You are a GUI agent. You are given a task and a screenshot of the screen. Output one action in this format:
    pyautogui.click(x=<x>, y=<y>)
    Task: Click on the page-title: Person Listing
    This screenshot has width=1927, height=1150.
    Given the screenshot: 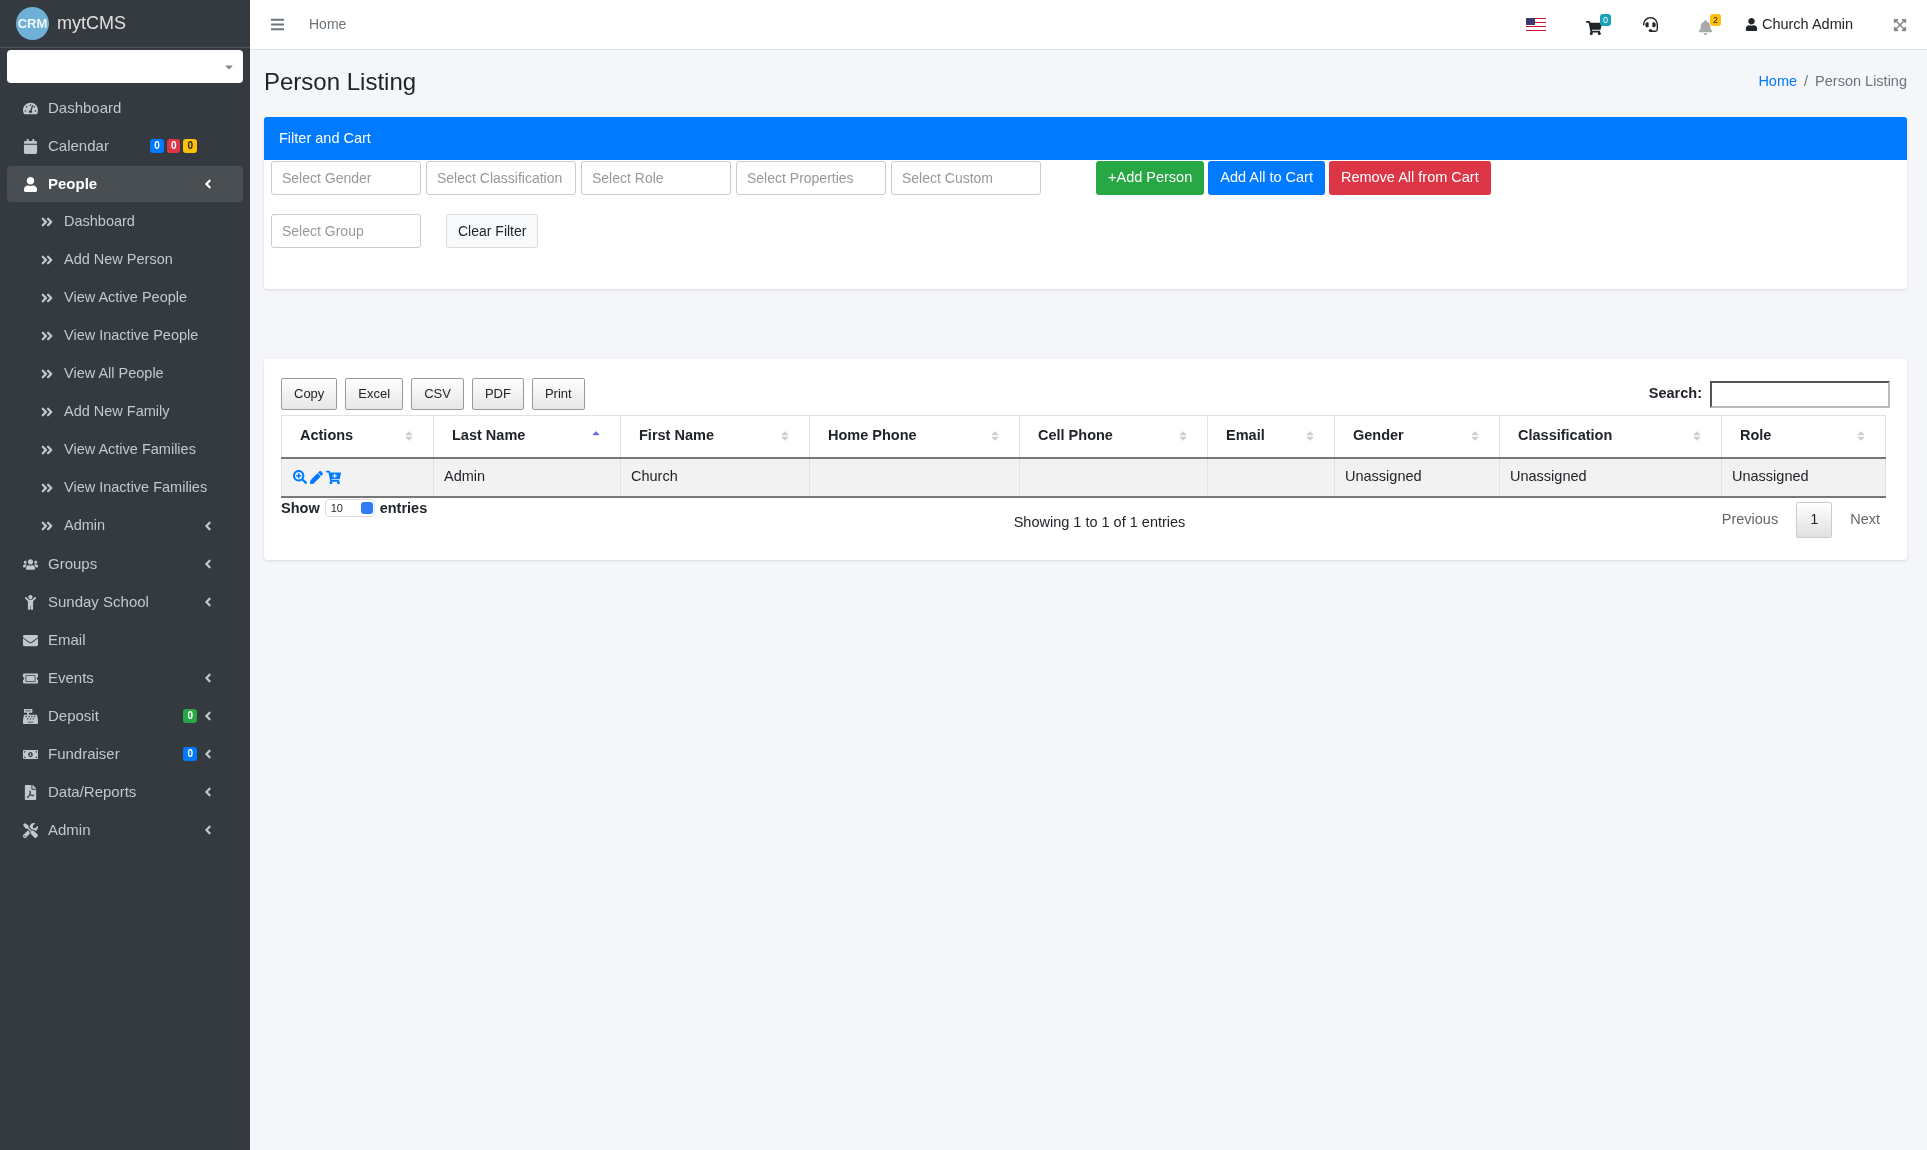 What is the action you would take?
    pyautogui.click(x=340, y=82)
    